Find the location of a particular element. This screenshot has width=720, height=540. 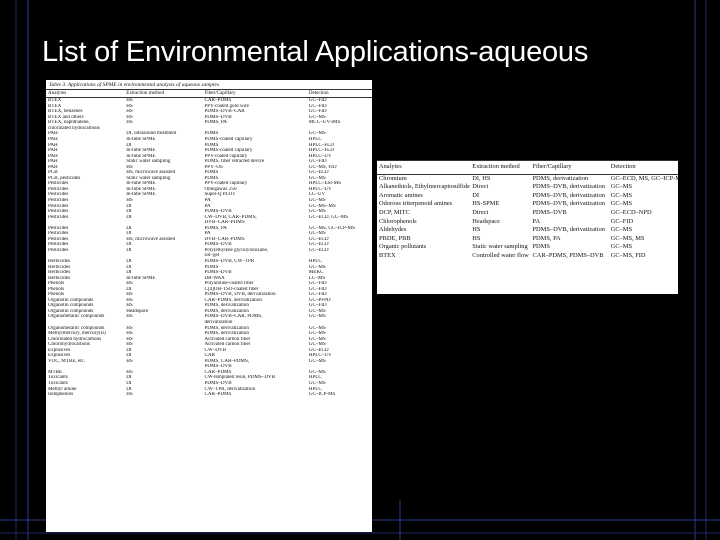

cell-fiber: PDMS–DVB is located at coordinates (549, 212).